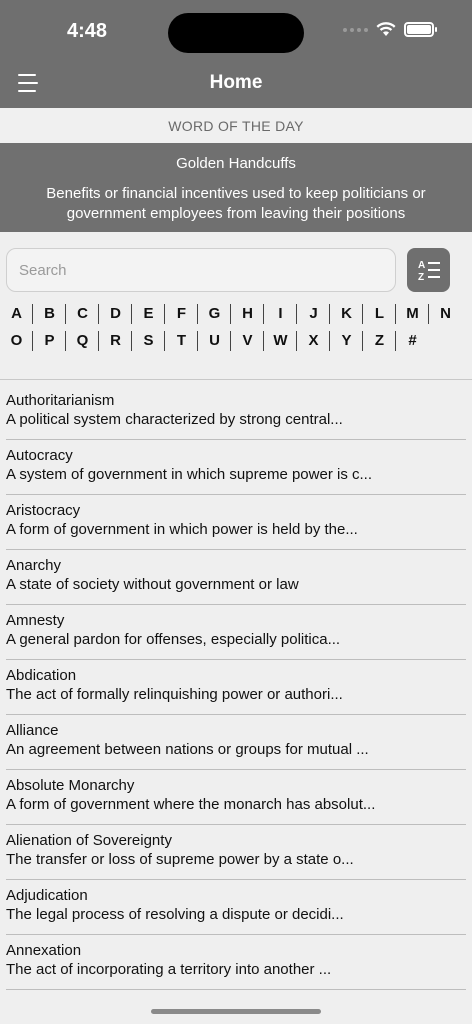 Image resolution: width=472 pixels, height=1024 pixels. What do you see at coordinates (44, 950) in the screenshot?
I see `term-name: Annexation` at bounding box center [44, 950].